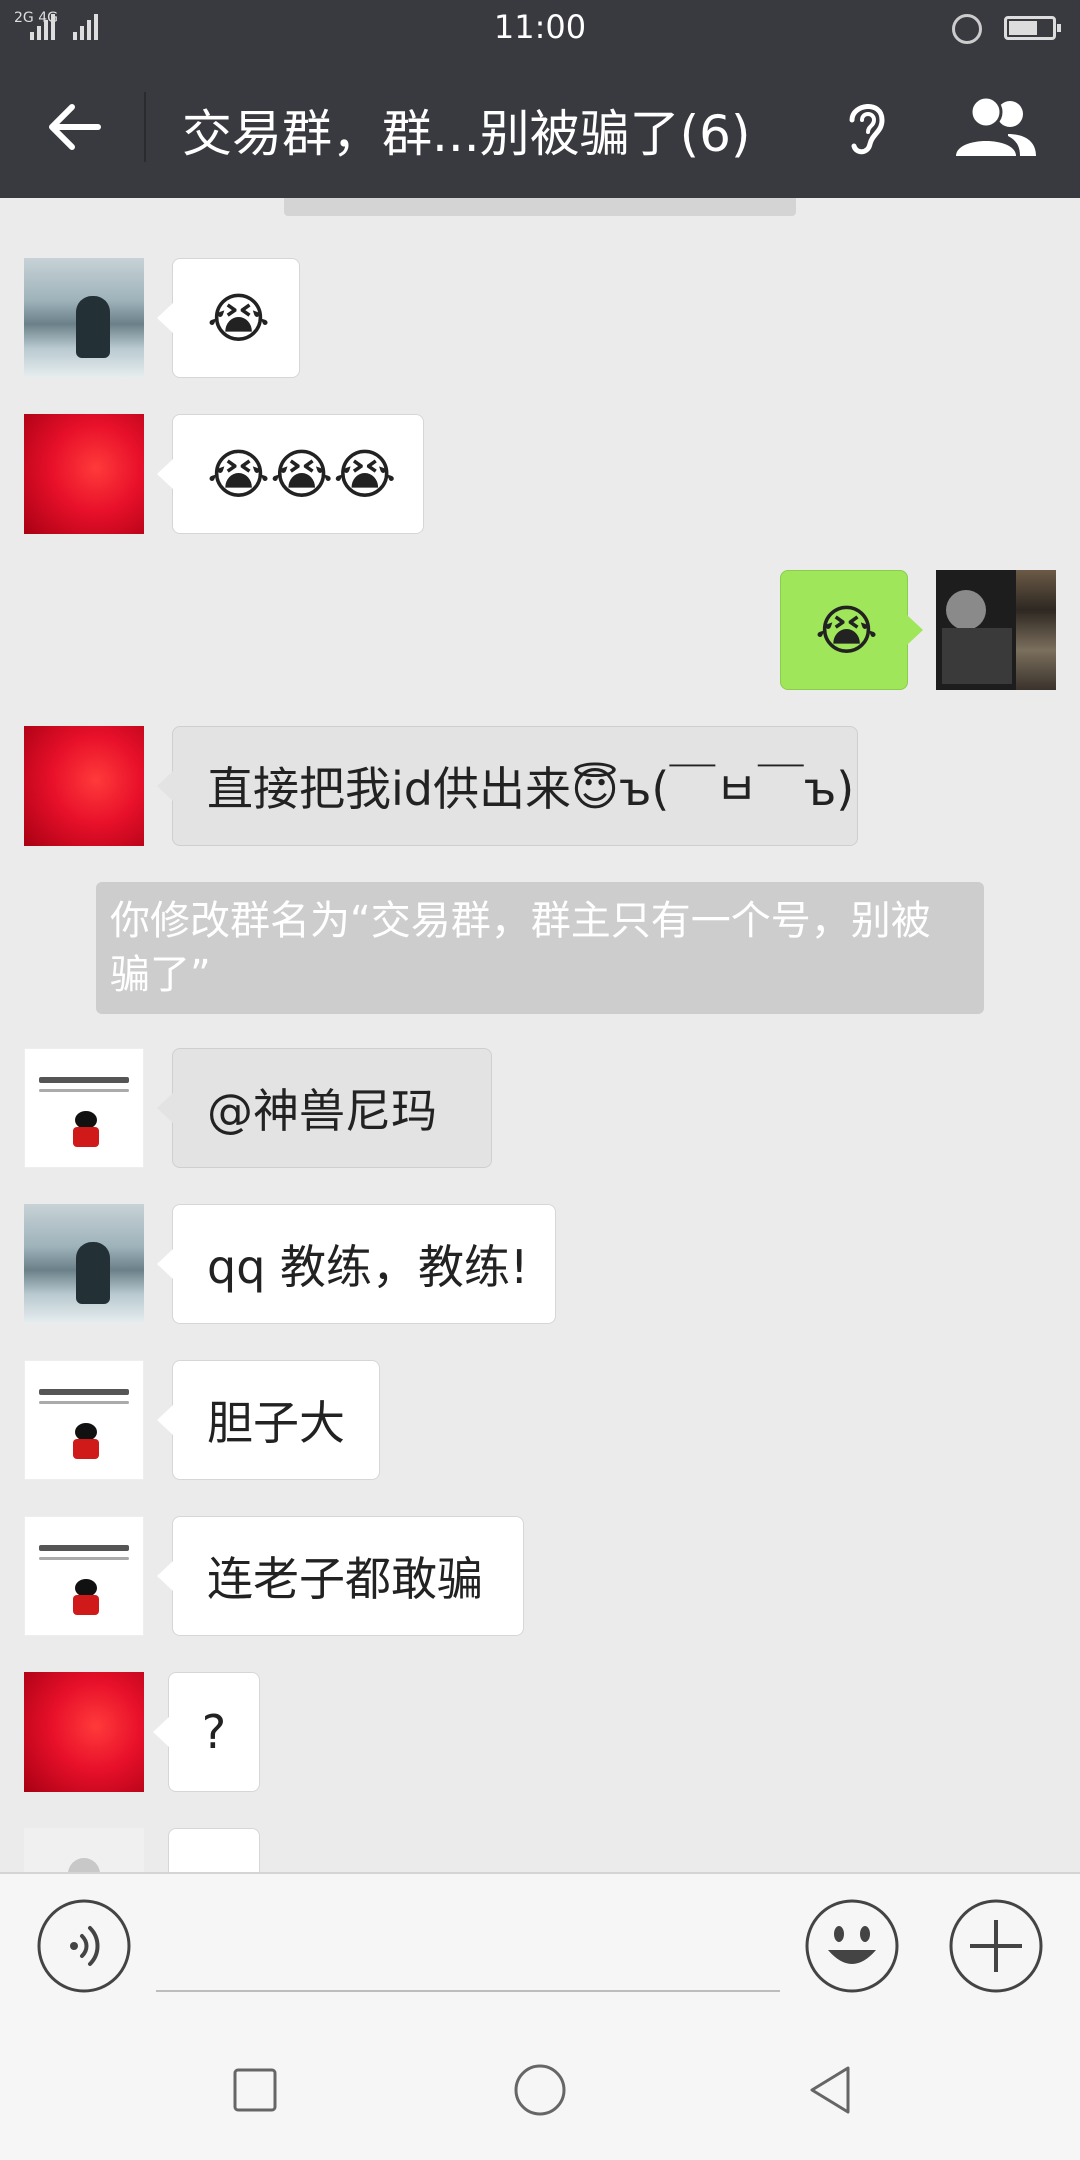 The height and width of the screenshot is (2160, 1080). I want to click on plus-icon, so click(996, 1946).